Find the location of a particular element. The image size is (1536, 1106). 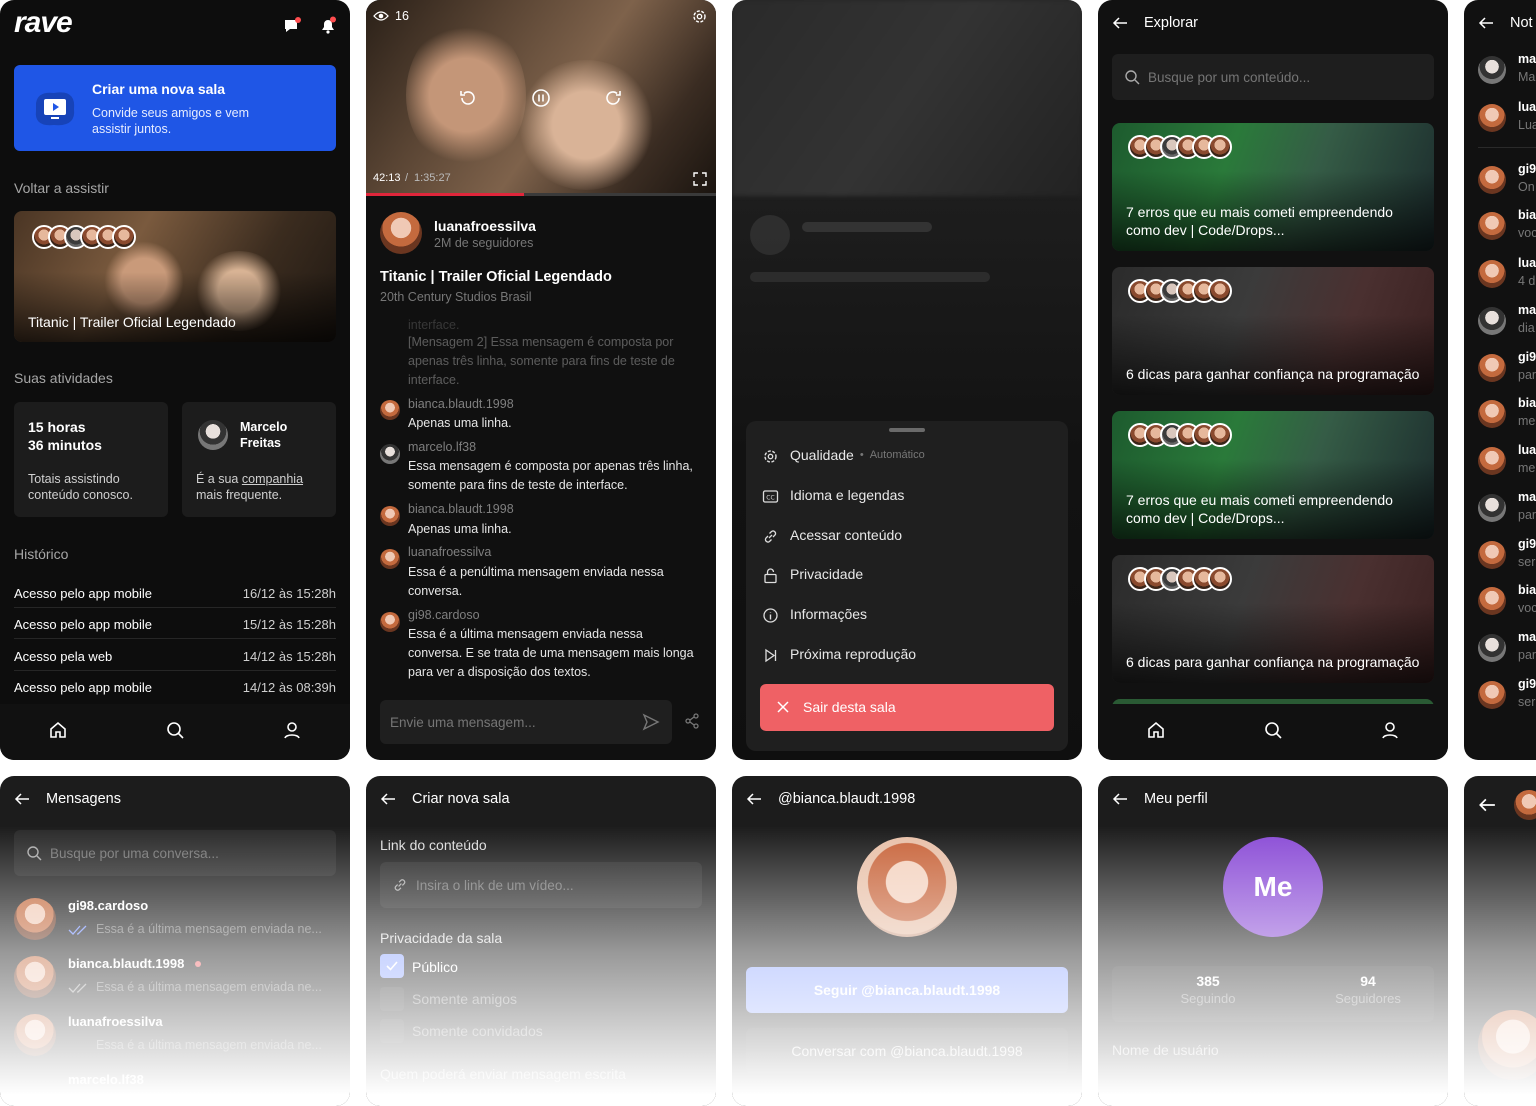

notification-text: par is located at coordinates (1527, 515).